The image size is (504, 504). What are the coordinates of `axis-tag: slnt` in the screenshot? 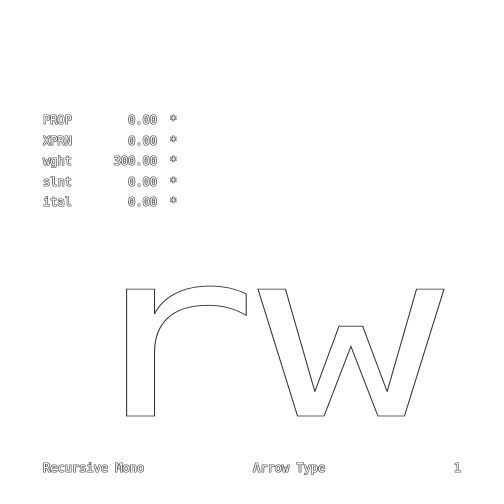 It's located at (57, 181).